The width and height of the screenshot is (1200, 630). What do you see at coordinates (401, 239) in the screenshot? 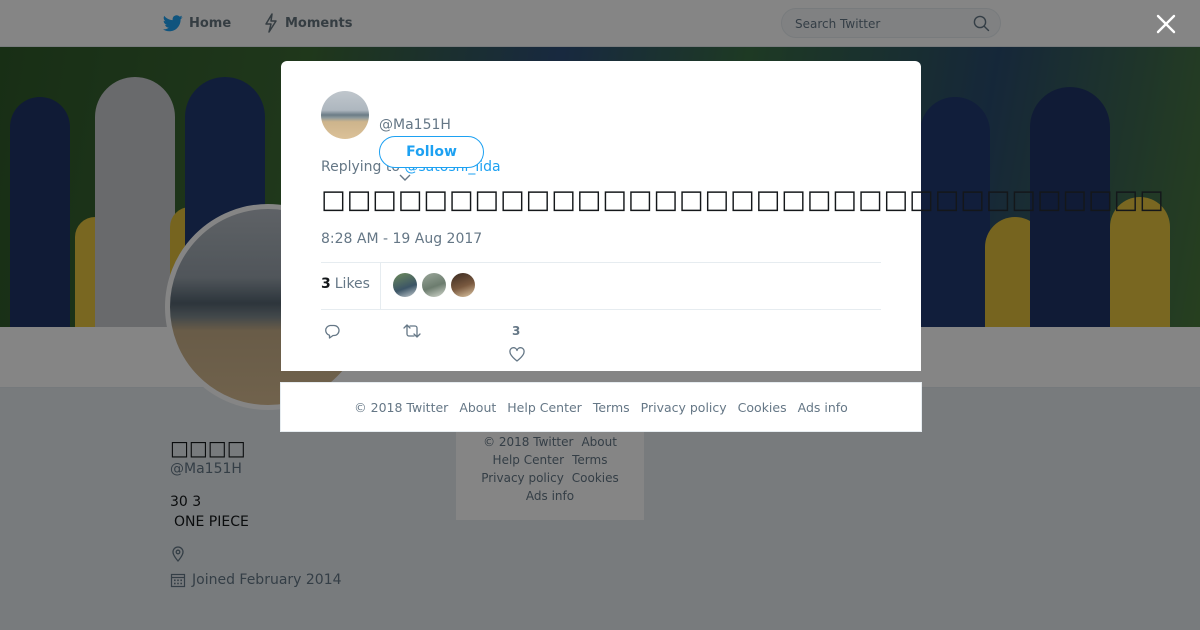
I see `tweet-timestamp: 8:28 AM - 19 Aug 2017` at bounding box center [401, 239].